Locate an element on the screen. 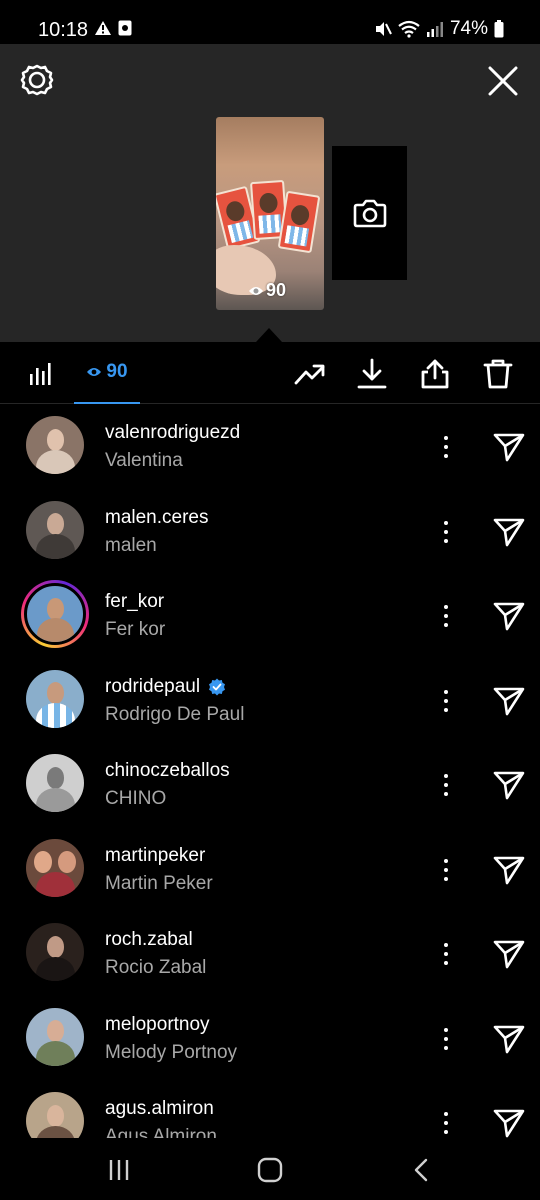 This screenshot has width=540, height=1200. viewer-username: roch.zabal is located at coordinates (149, 939).